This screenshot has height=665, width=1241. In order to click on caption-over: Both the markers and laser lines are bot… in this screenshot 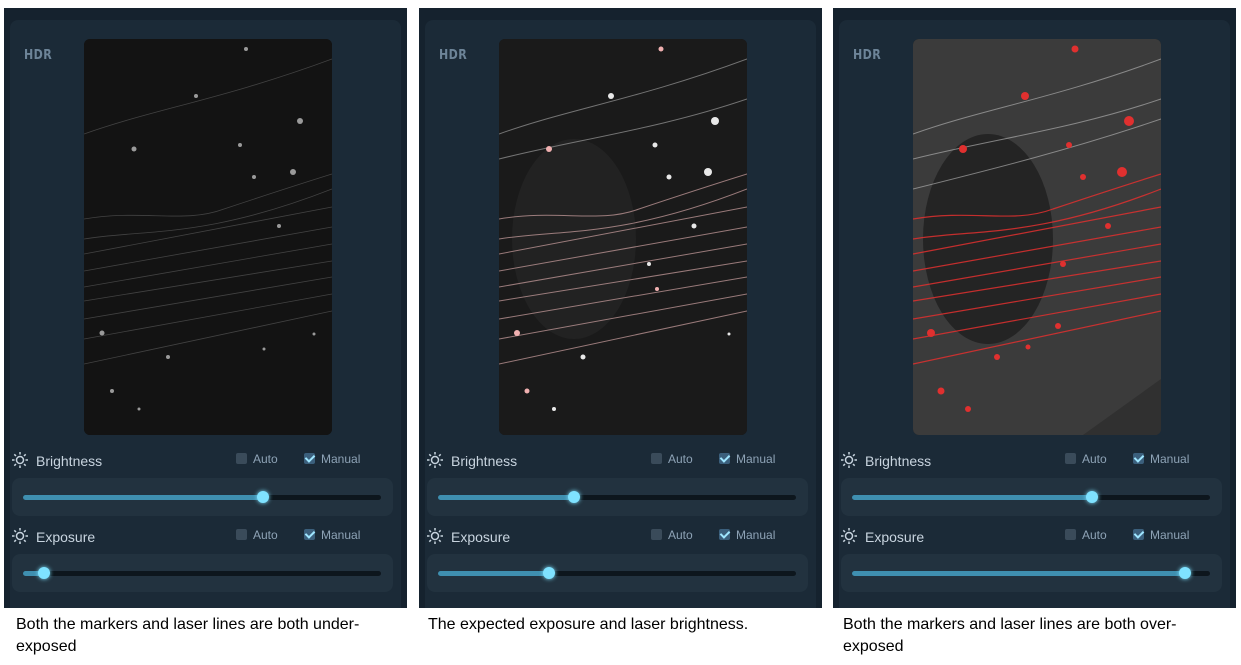, I will do `click(1010, 635)`.